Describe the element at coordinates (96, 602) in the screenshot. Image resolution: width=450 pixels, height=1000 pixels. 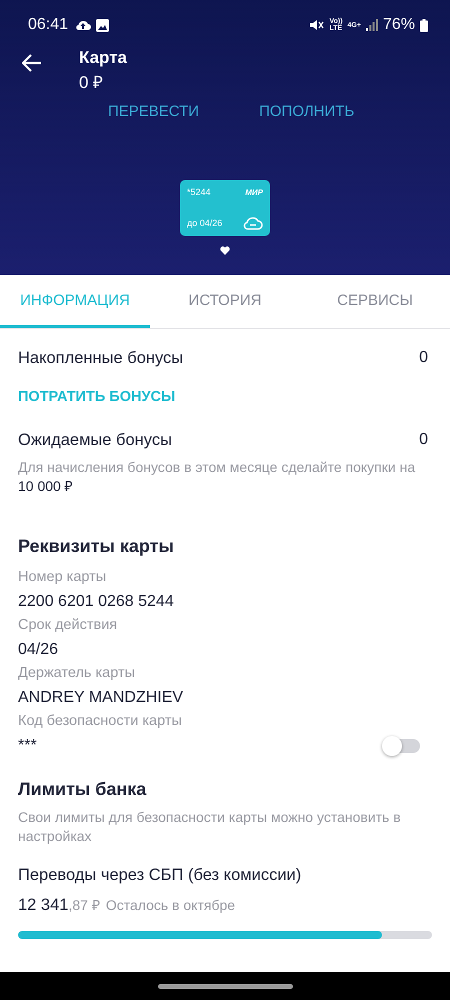
I see `field-value: 2200 6201 0268 5244` at that location.